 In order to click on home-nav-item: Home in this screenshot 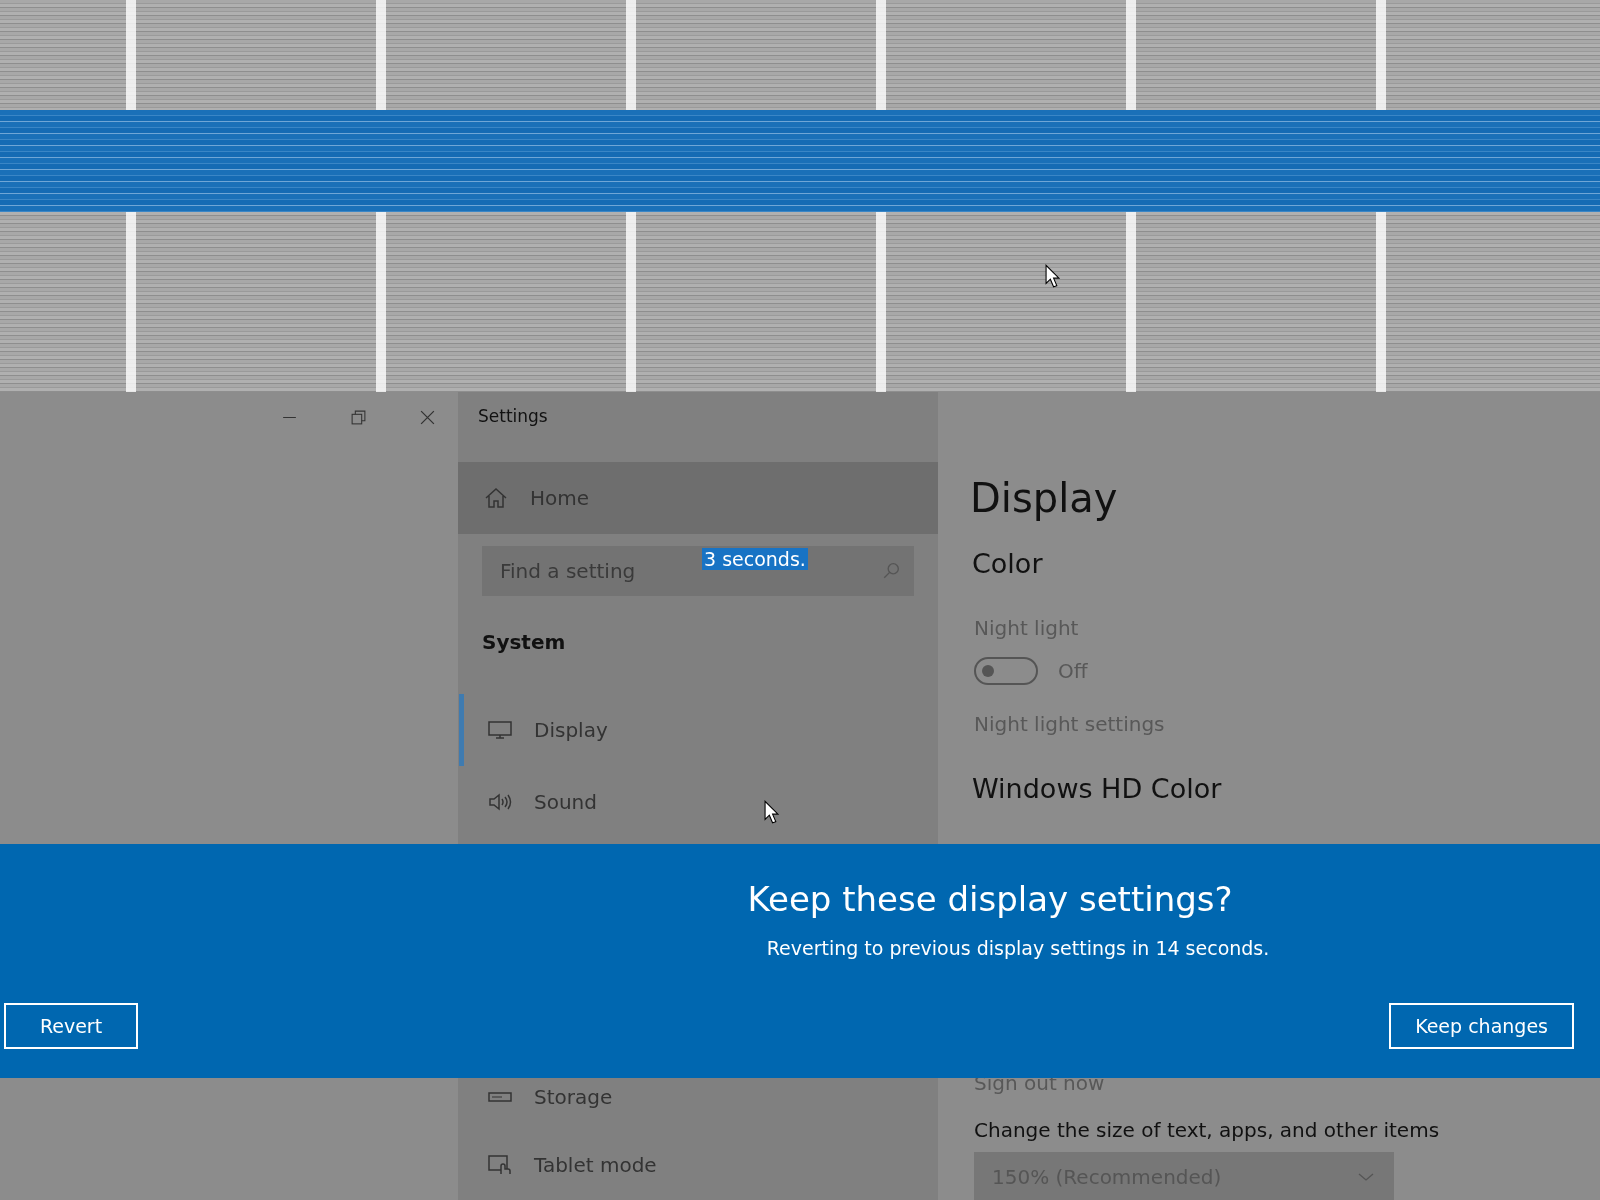, I will do `click(698, 498)`.